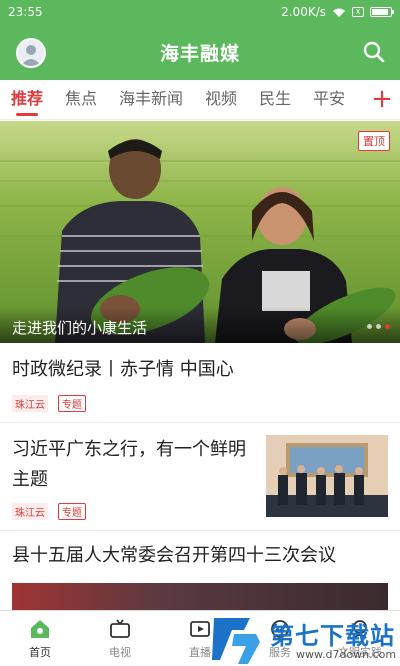 The width and height of the screenshot is (400, 666). I want to click on news-title-line1: 习近平广东之行，有一个鲜明, so click(129, 449).